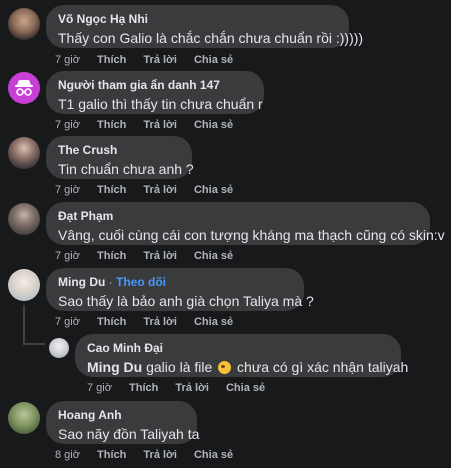 The image size is (451, 468). What do you see at coordinates (238, 216) in the screenshot?
I see `commenter-name: Đạt Phạm` at bounding box center [238, 216].